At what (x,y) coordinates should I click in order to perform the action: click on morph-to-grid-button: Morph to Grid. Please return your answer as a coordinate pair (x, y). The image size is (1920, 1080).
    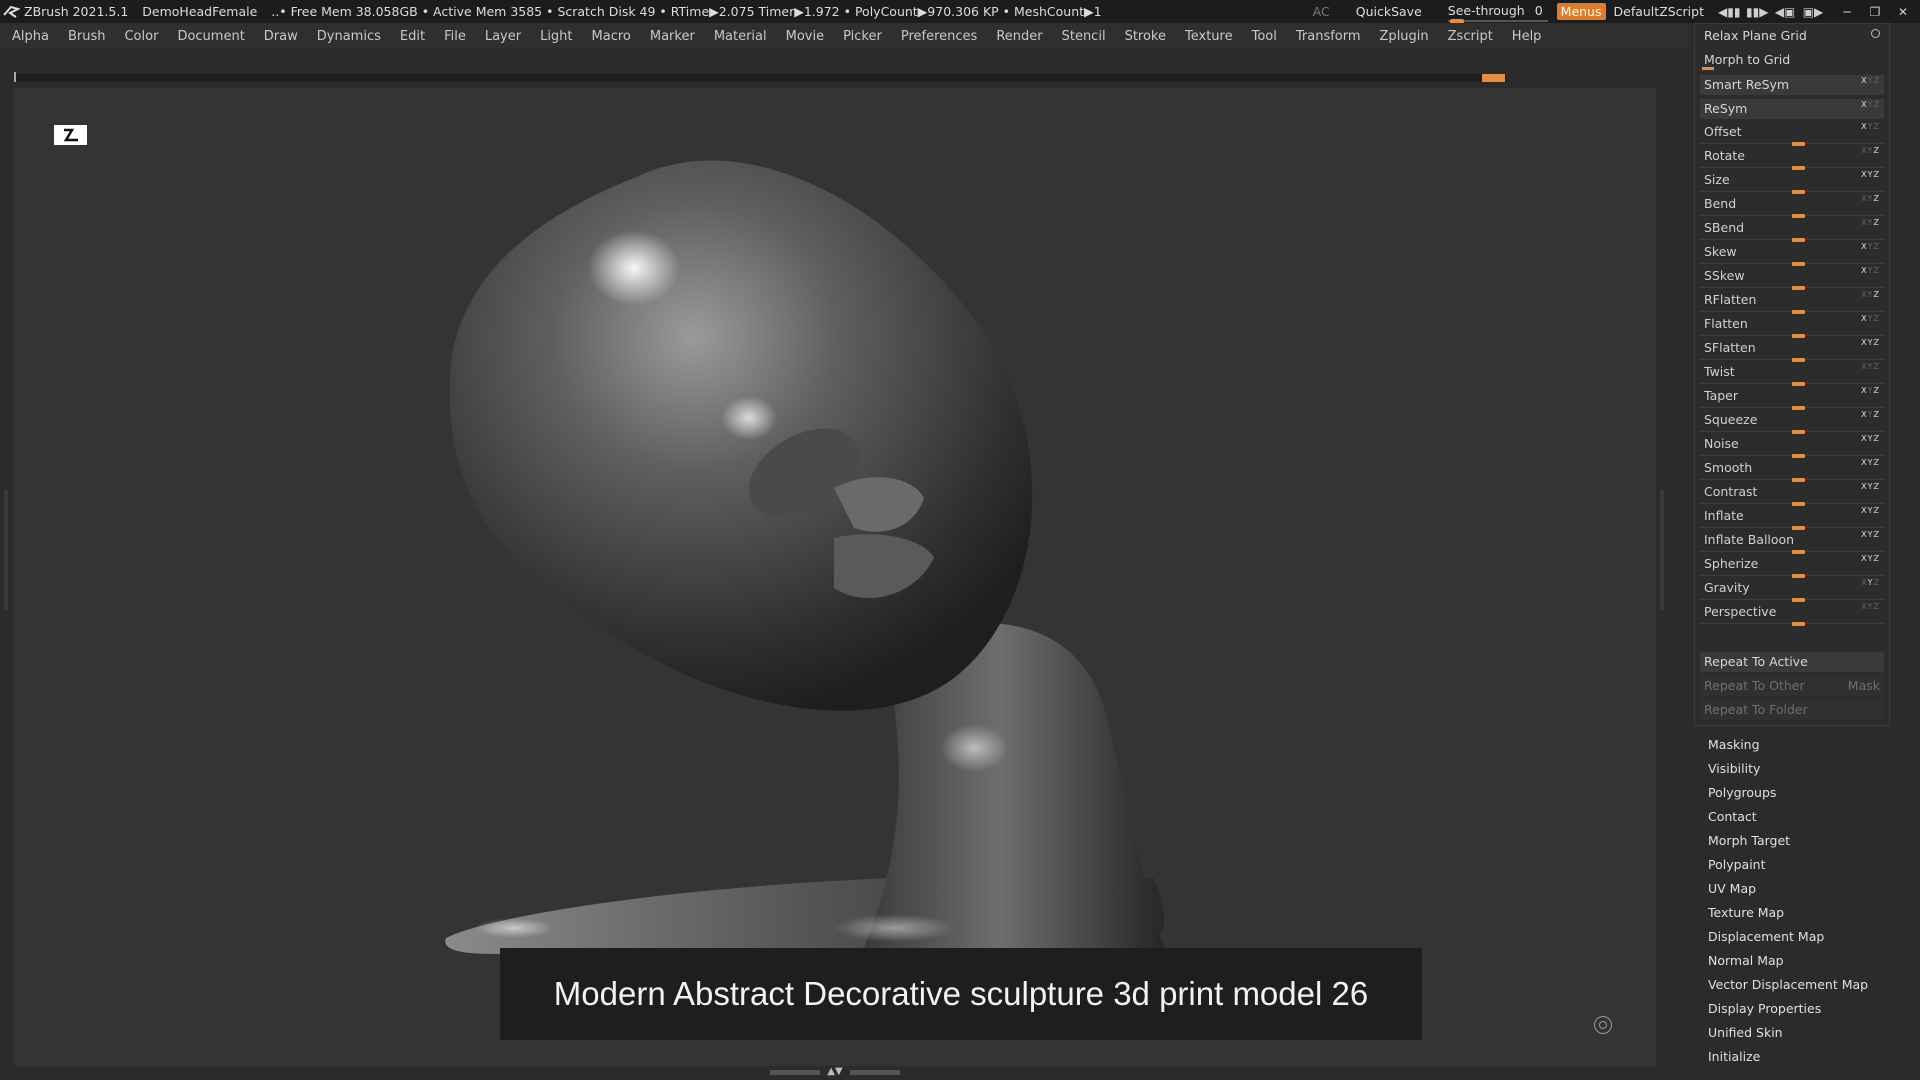
    Looking at the image, I should click on (1792, 60).